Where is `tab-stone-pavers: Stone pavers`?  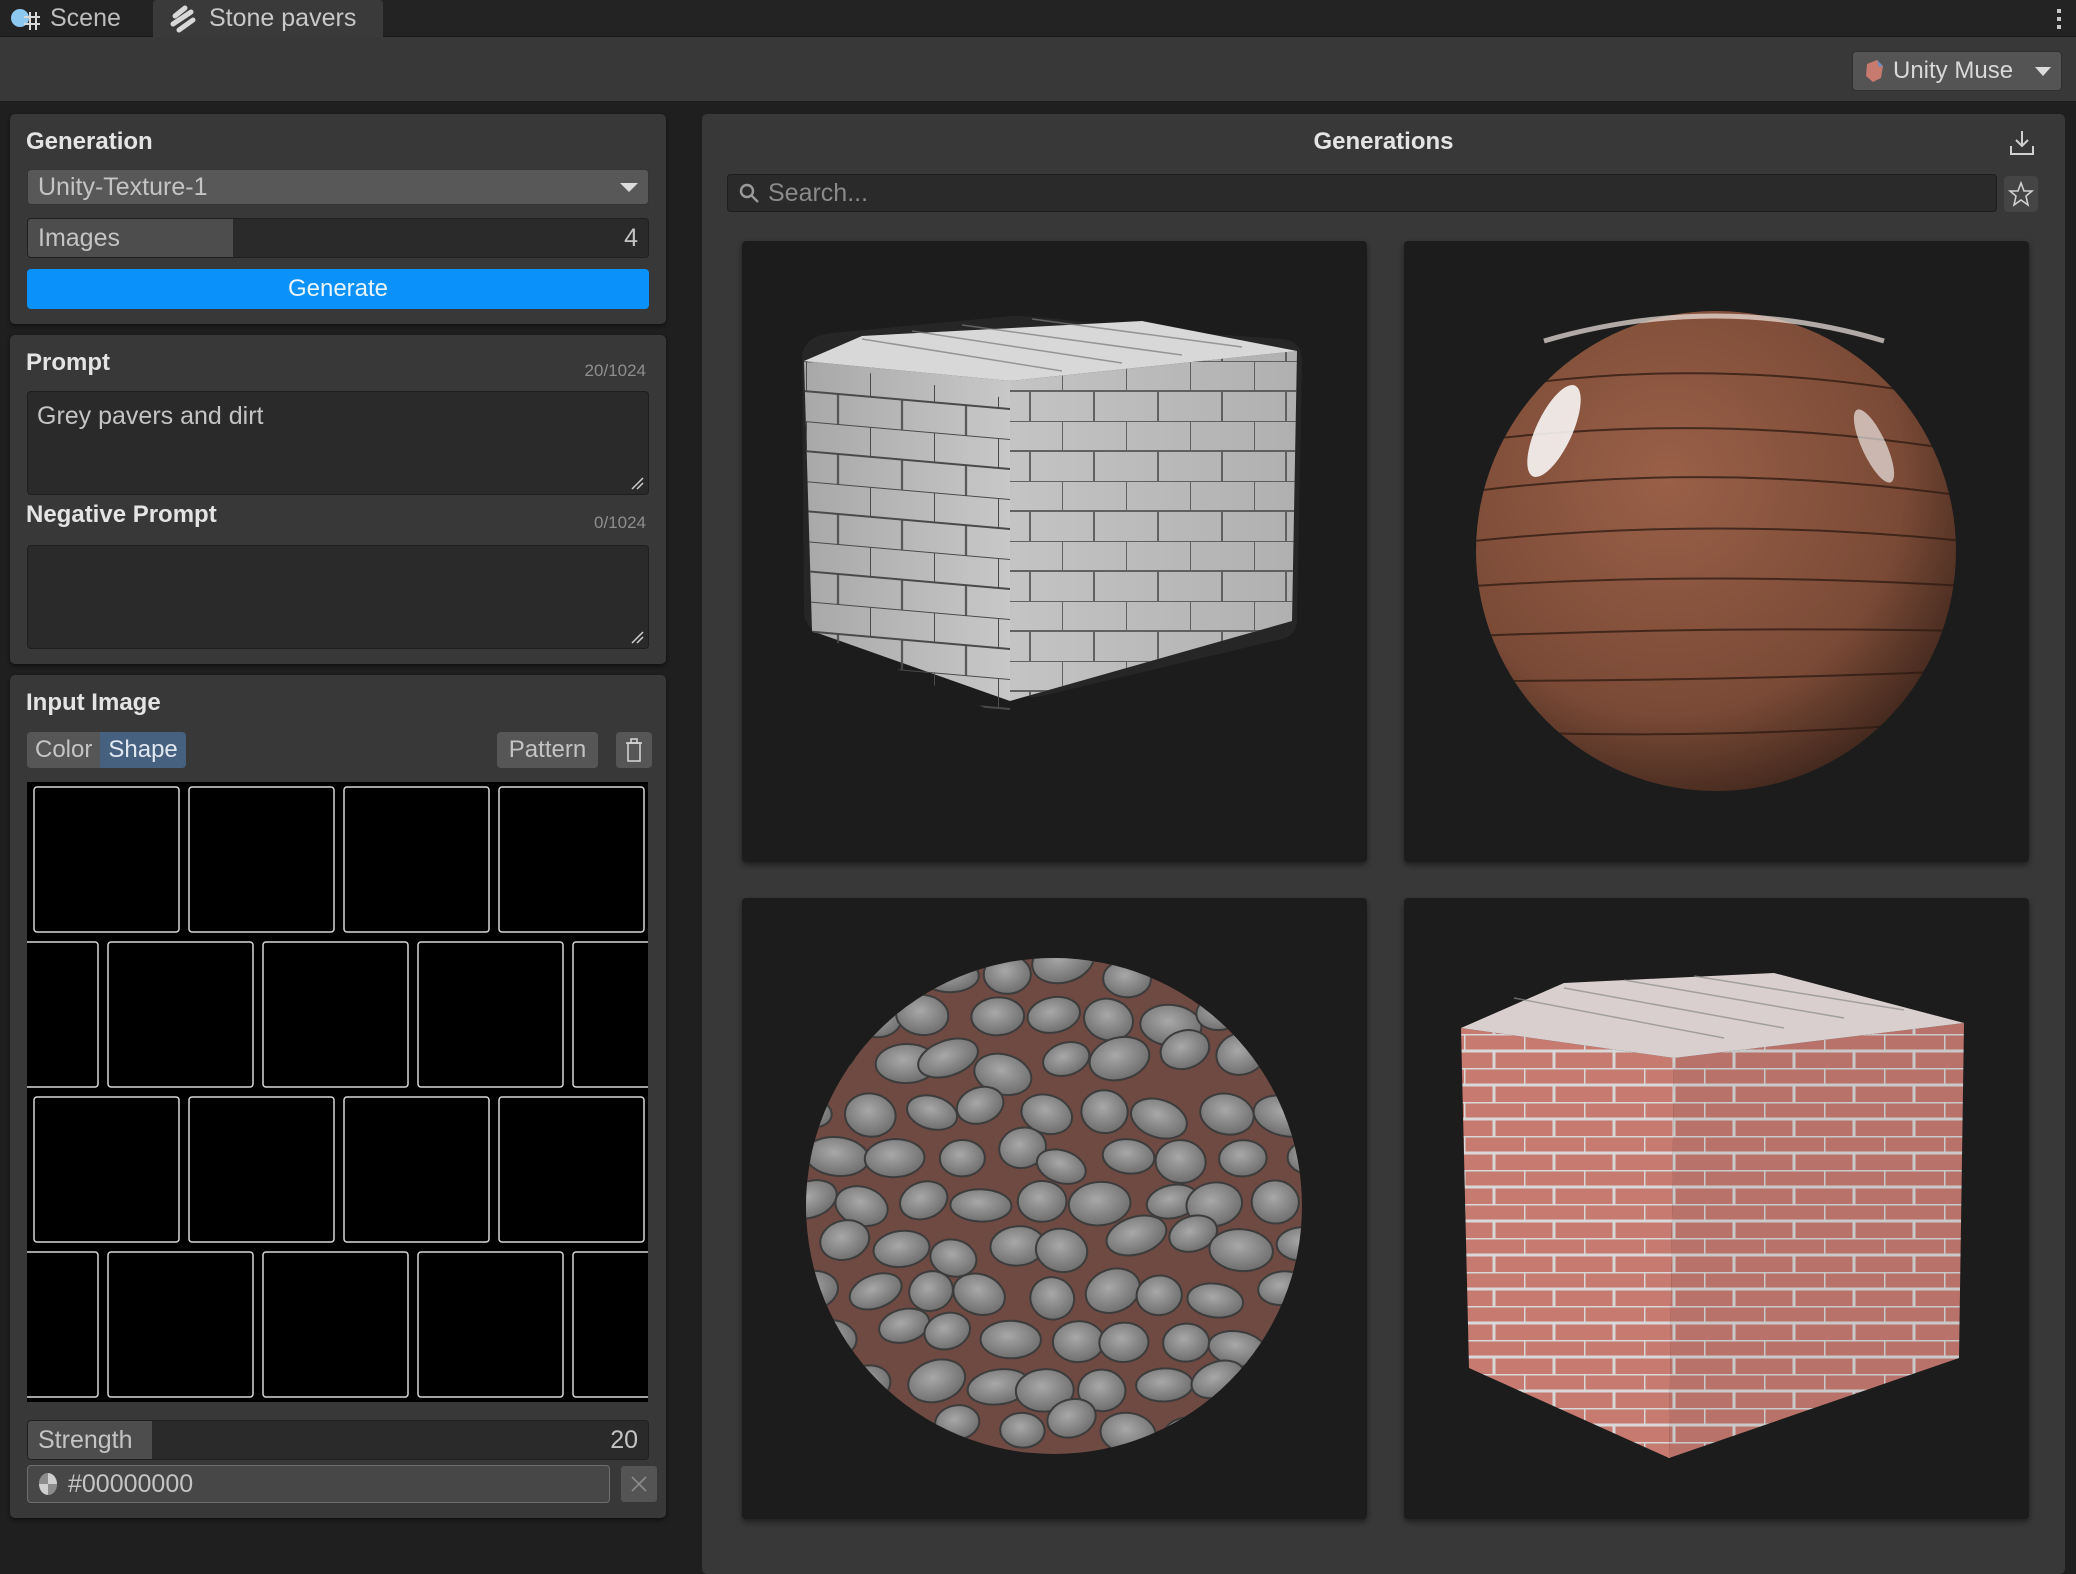
tab-stone-pavers: Stone pavers is located at coordinates (268, 18).